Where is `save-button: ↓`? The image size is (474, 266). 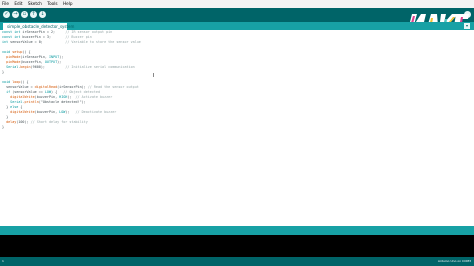
save-button: ↓ is located at coordinates (42, 14).